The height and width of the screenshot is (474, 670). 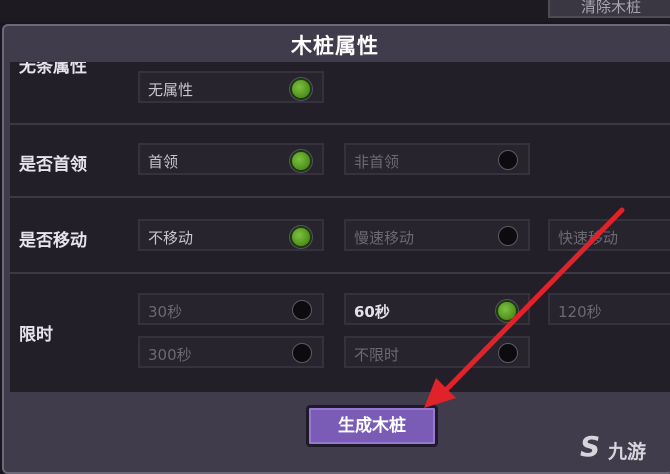 I want to click on option-label: 120秒, so click(x=580, y=312).